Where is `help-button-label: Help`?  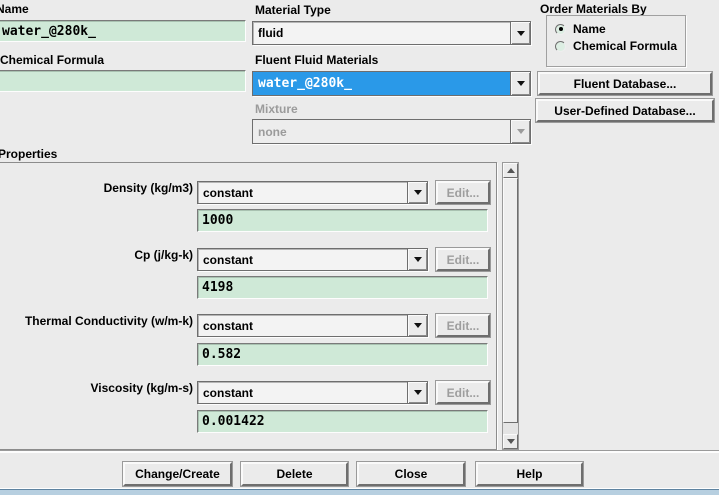
help-button-label: Help is located at coordinates (529, 474).